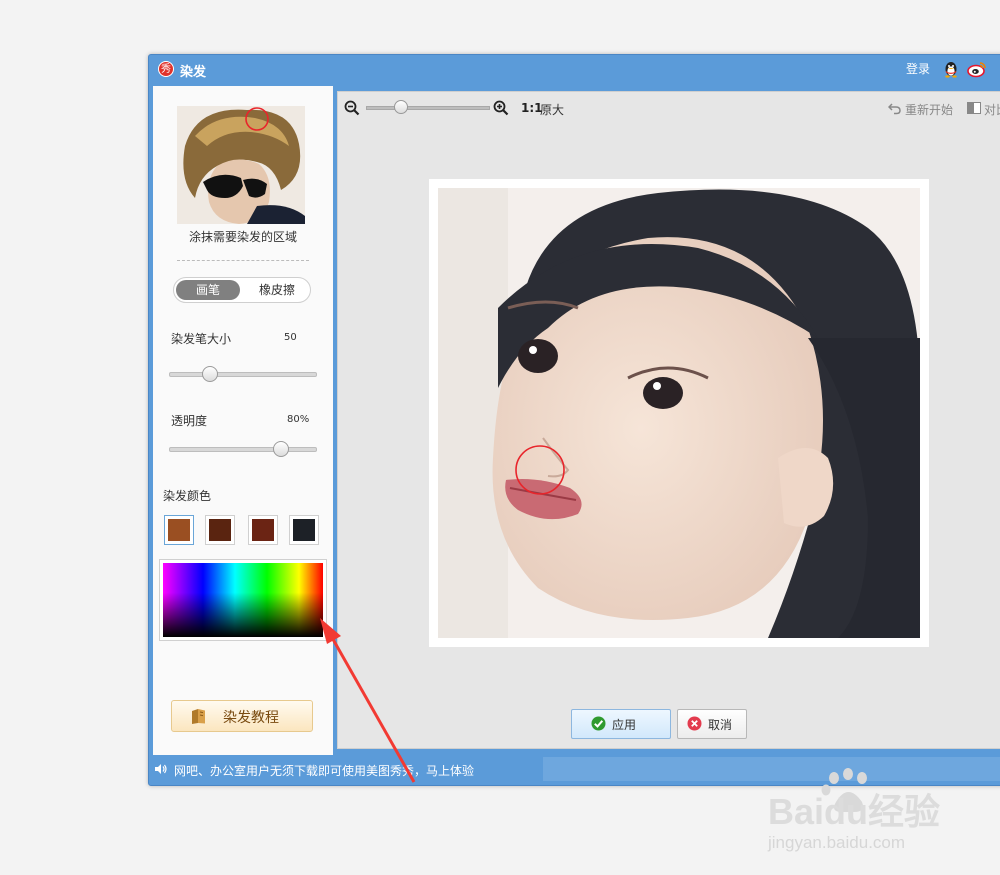  Describe the element at coordinates (290, 337) in the screenshot. I see `brush-size-value: 50` at that location.